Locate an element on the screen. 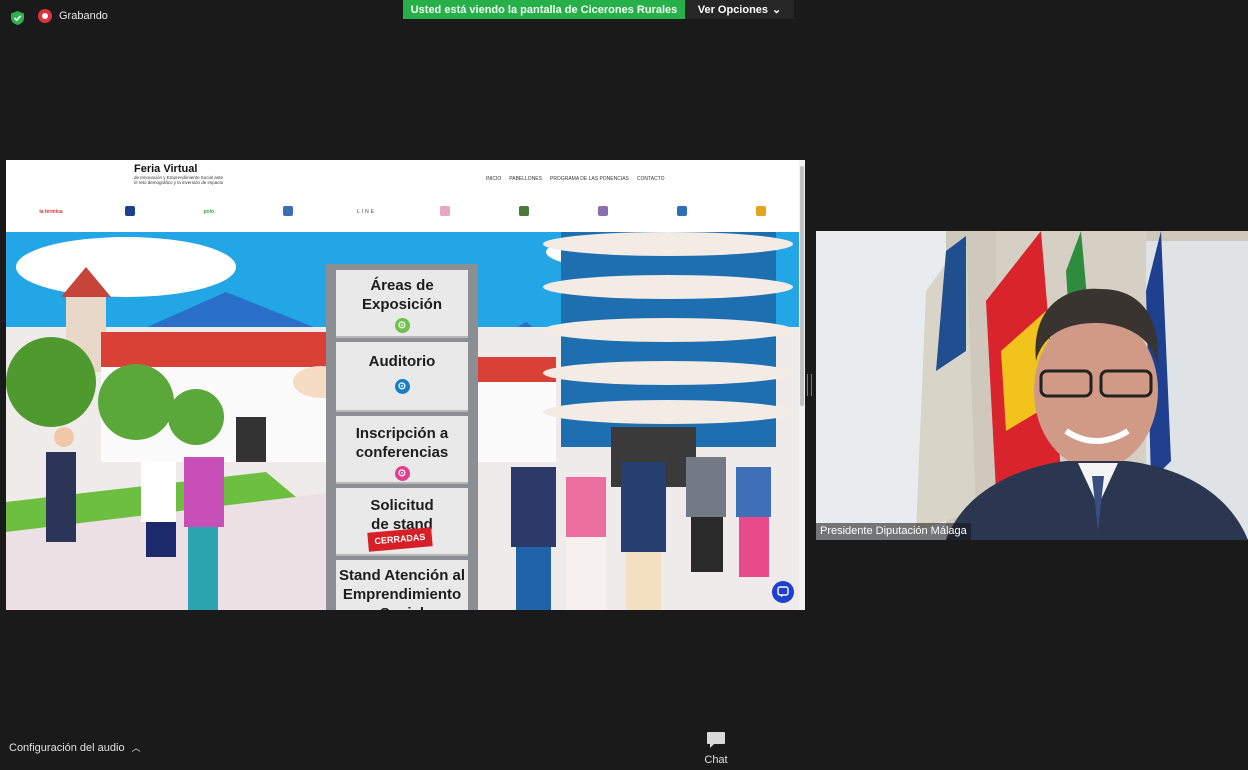  sign-exposition-areas: Áreas de Exposición ⊙ is located at coordinates (402, 304).